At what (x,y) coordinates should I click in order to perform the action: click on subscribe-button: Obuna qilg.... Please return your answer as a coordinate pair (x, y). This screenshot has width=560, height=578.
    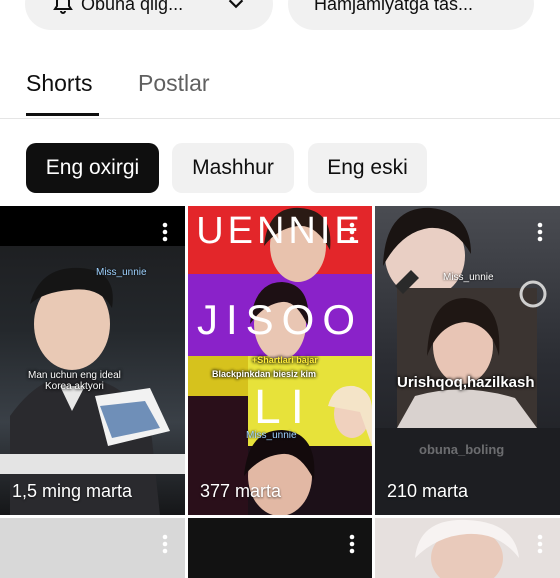
    Looking at the image, I should click on (149, 15).